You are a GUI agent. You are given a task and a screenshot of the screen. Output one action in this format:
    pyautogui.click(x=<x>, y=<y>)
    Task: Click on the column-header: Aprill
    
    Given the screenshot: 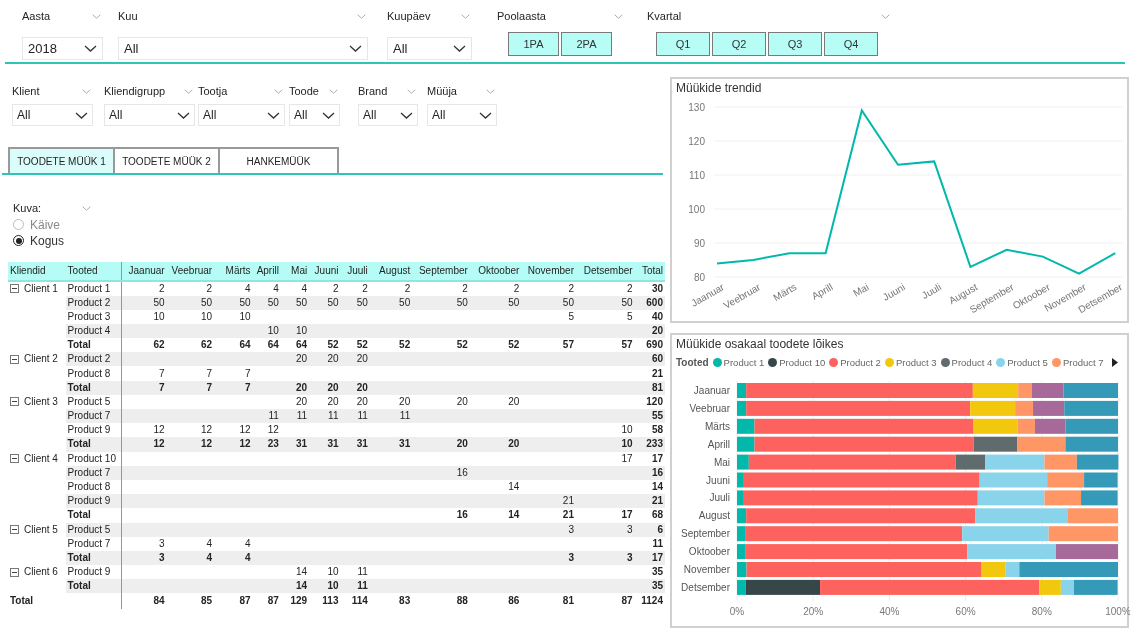 What is the action you would take?
    pyautogui.click(x=266, y=271)
    